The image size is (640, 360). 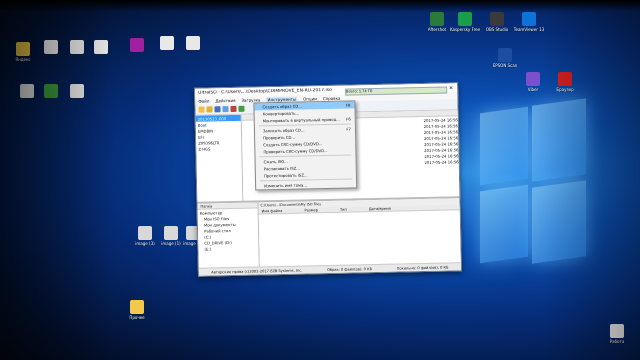 What do you see at coordinates (529, 29) in the screenshot?
I see `desktop-icon-label: TeamViewer 13` at bounding box center [529, 29].